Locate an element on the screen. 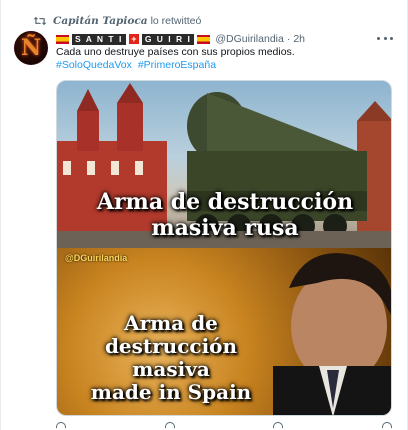  hashtag-link: #PrimeroEspaña is located at coordinates (177, 65).